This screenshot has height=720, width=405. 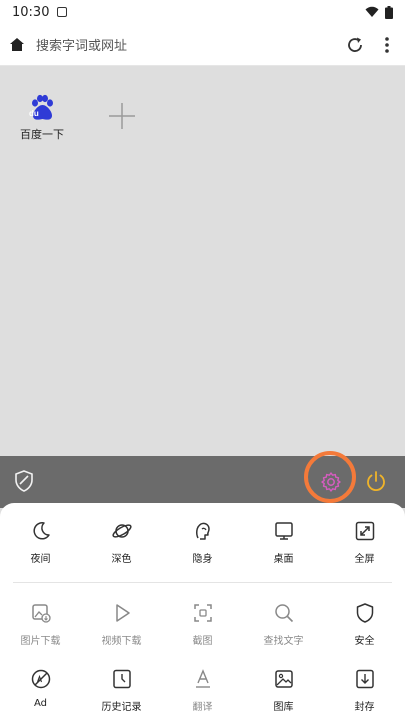 What do you see at coordinates (364, 707) in the screenshot?
I see `menu-label: 封存` at bounding box center [364, 707].